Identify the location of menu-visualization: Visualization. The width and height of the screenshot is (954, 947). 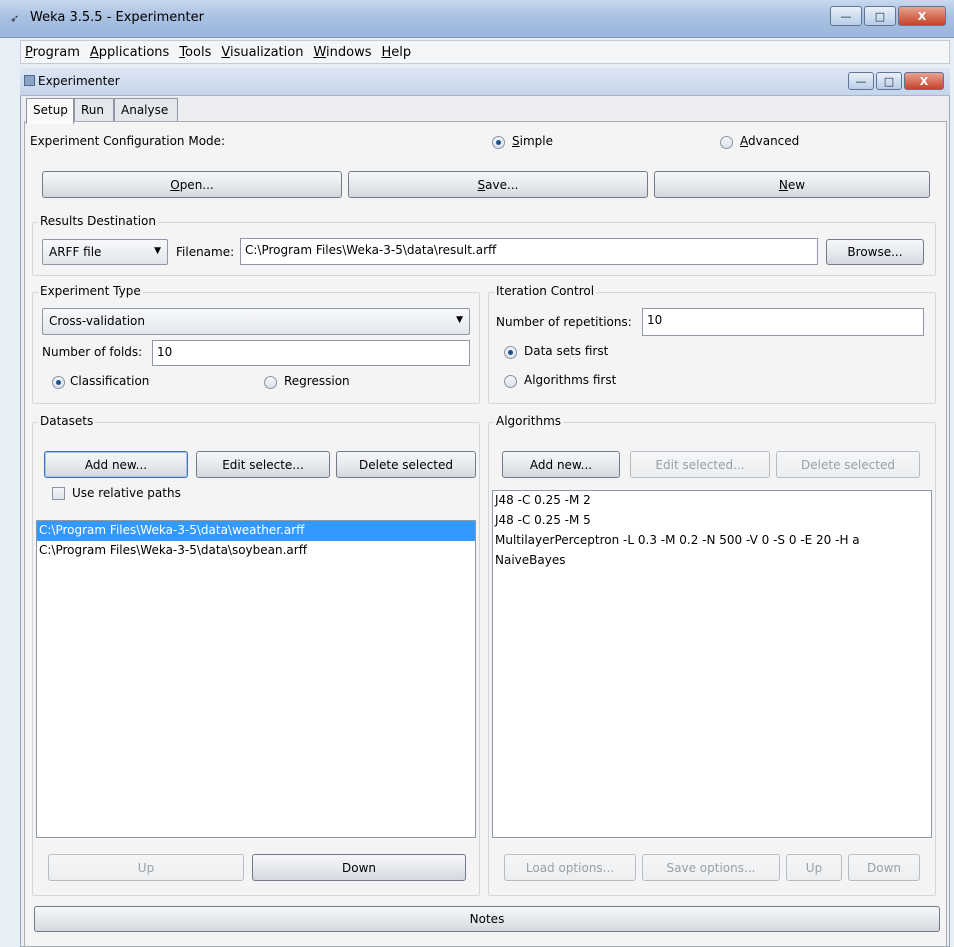
(262, 52).